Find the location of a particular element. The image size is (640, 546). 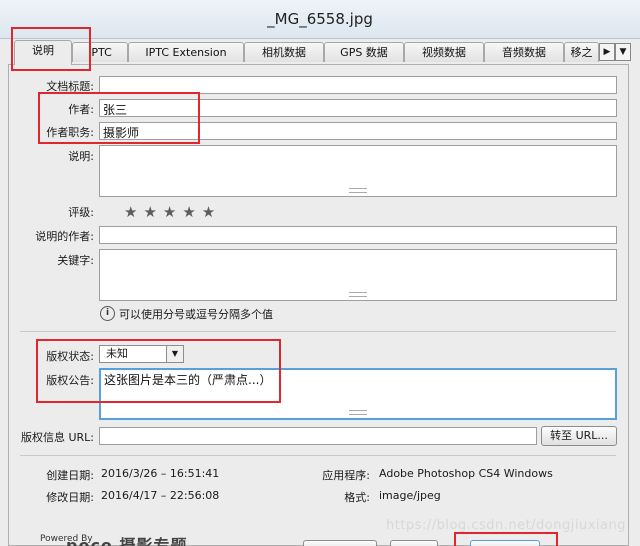

tab-camera-data: 相机数据 is located at coordinates (284, 52).